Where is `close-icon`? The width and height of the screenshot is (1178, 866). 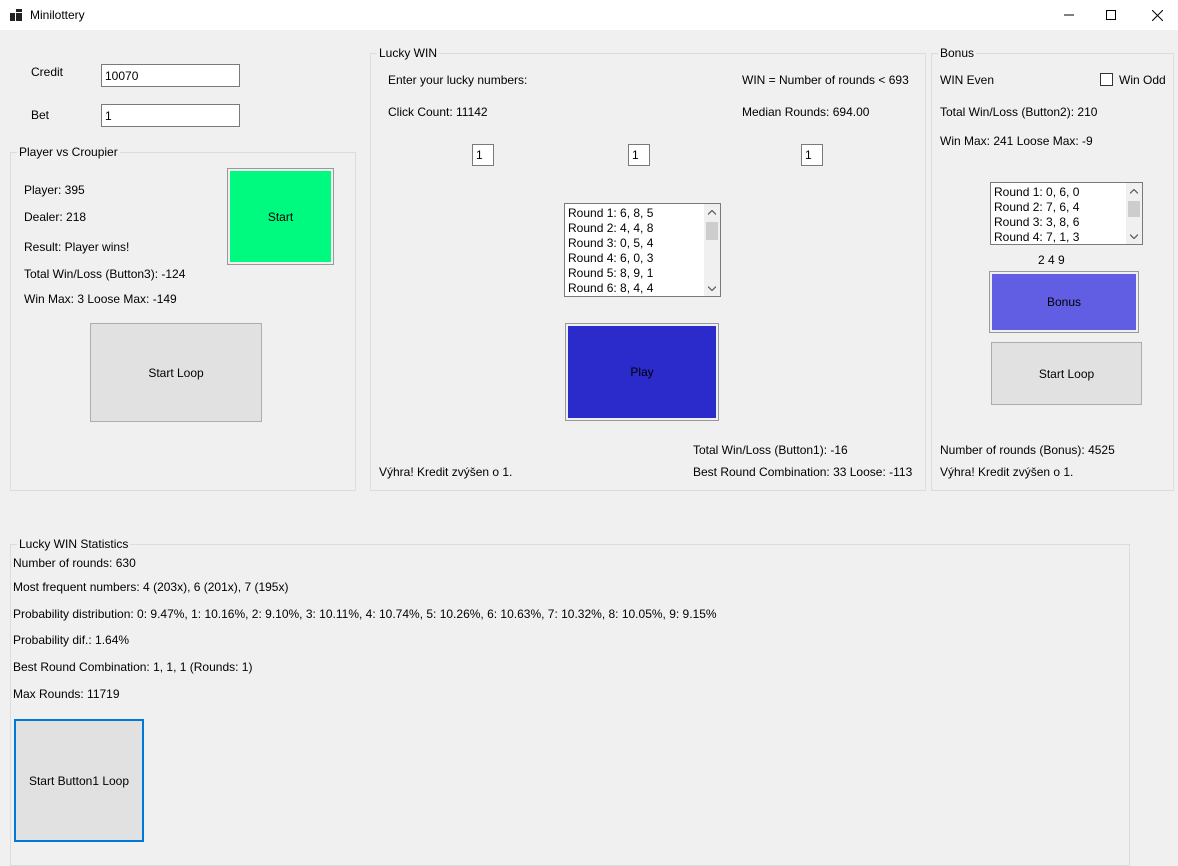 close-icon is located at coordinates (1157, 15).